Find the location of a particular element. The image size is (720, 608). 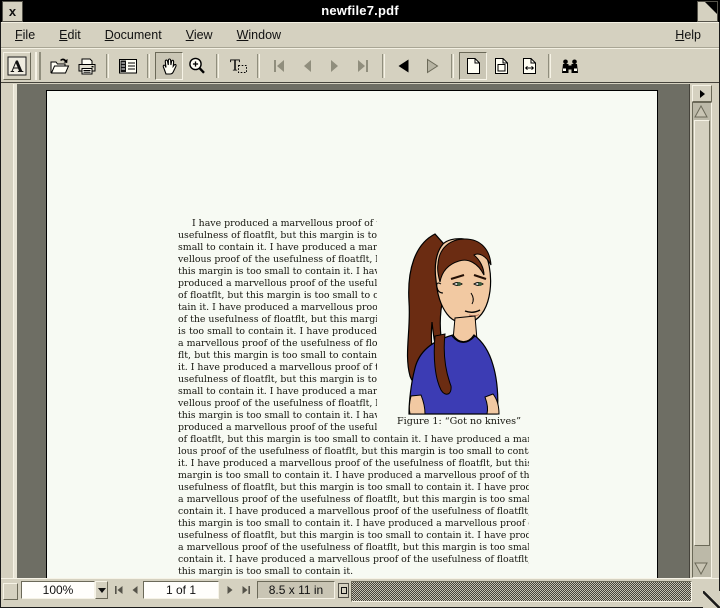

menu-view: View is located at coordinates (199, 35).